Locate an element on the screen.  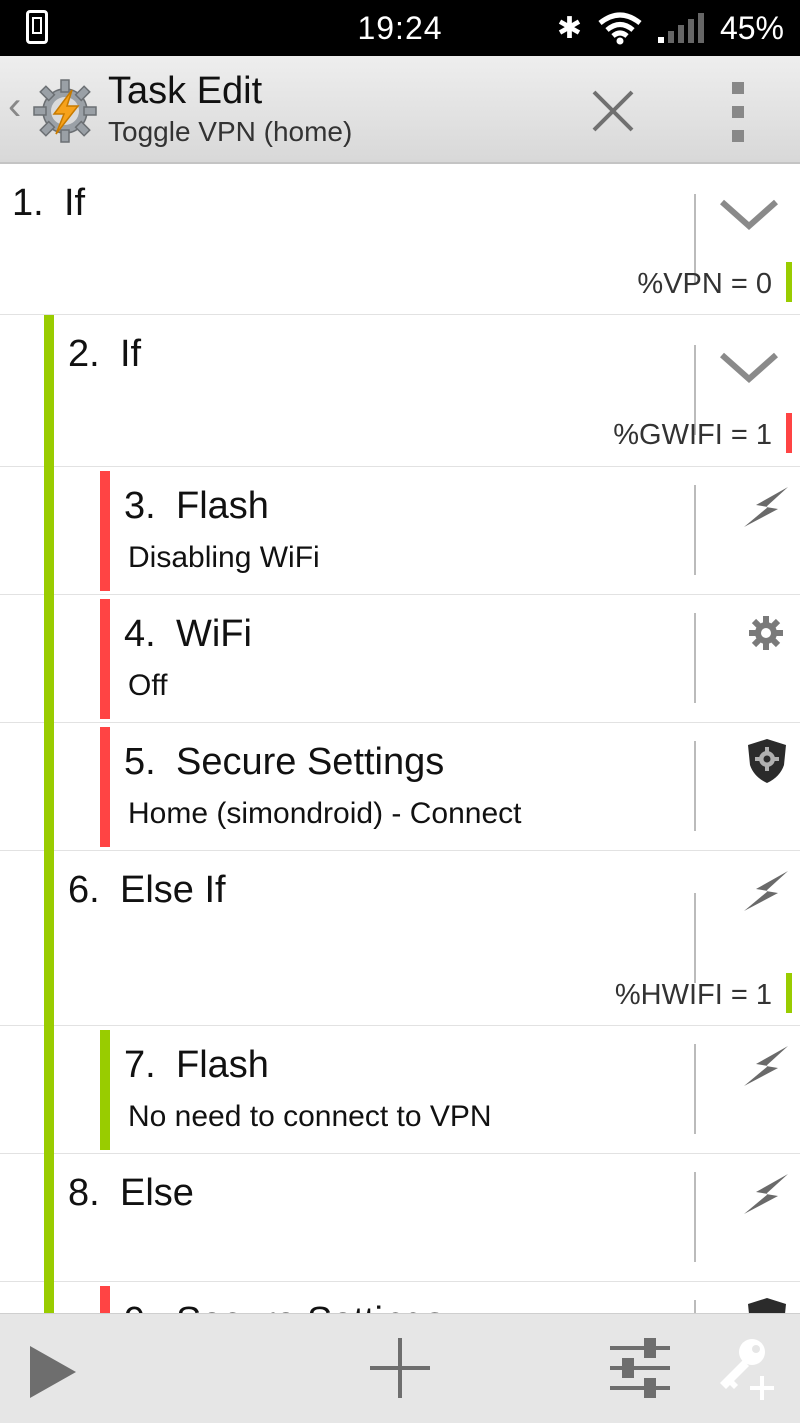
action-detail: Off is located at coordinates (148, 685).